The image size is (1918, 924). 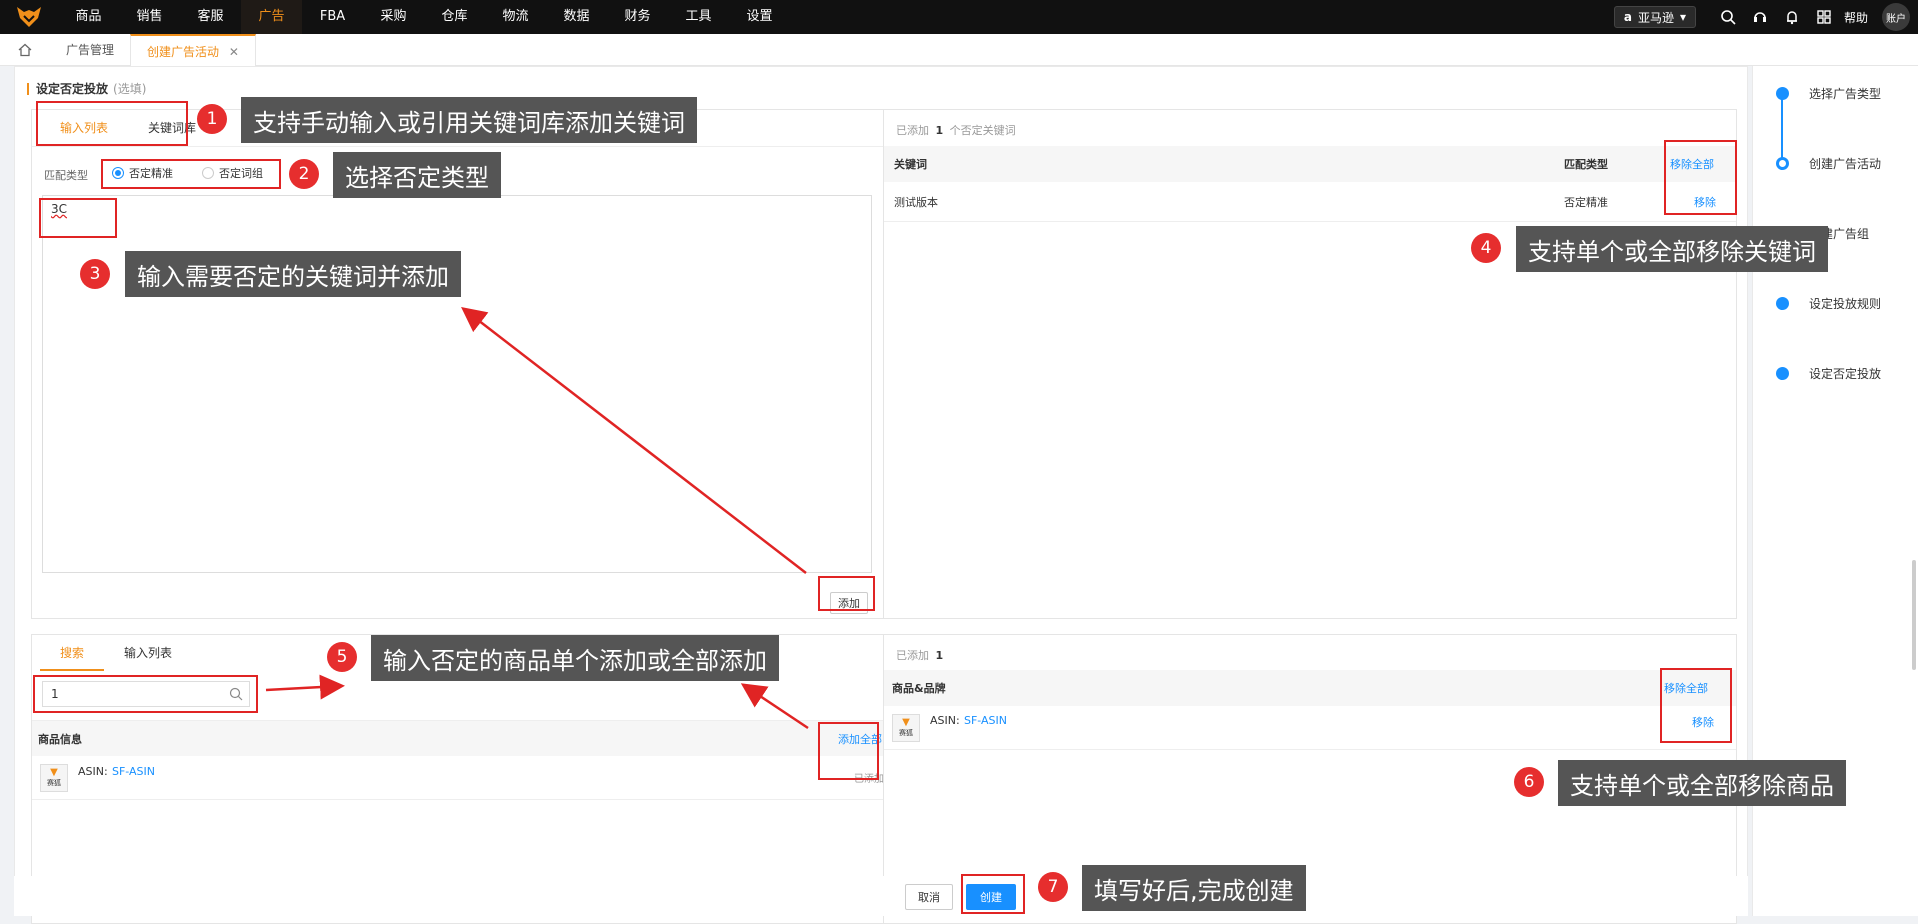 What do you see at coordinates (929, 897) in the screenshot?
I see `cancel-button: 取消` at bounding box center [929, 897].